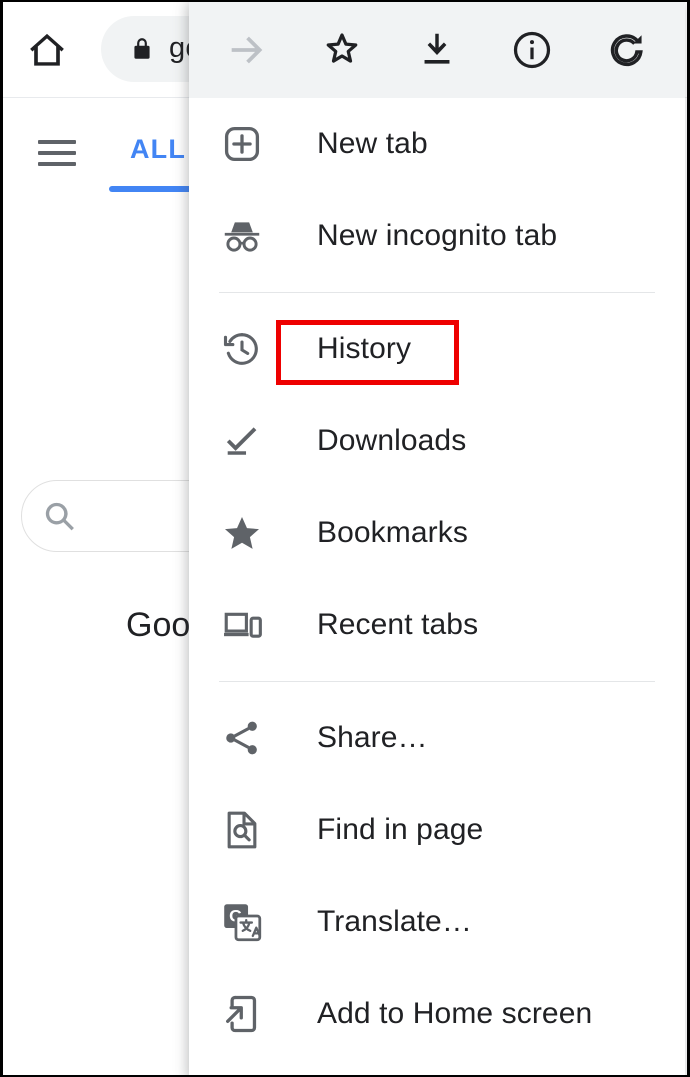  What do you see at coordinates (398, 624) in the screenshot?
I see `menu-item-label: Recent tabs` at bounding box center [398, 624].